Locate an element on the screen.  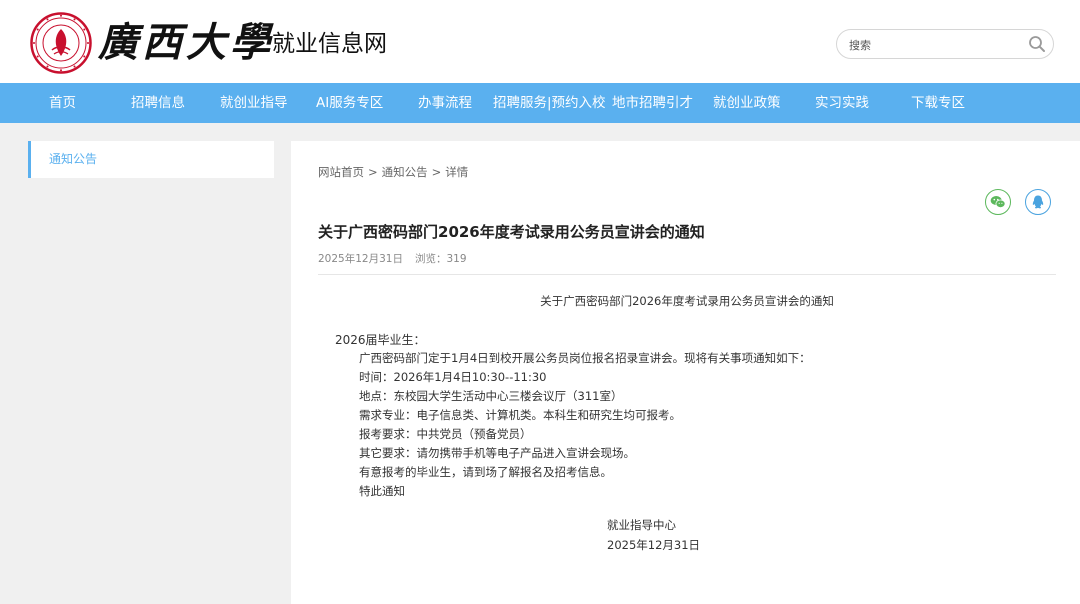
body-line-other-requirements: 其它要求：请勿携带手机等电子产品进入宣讲会现场。 is located at coordinates (497, 453).